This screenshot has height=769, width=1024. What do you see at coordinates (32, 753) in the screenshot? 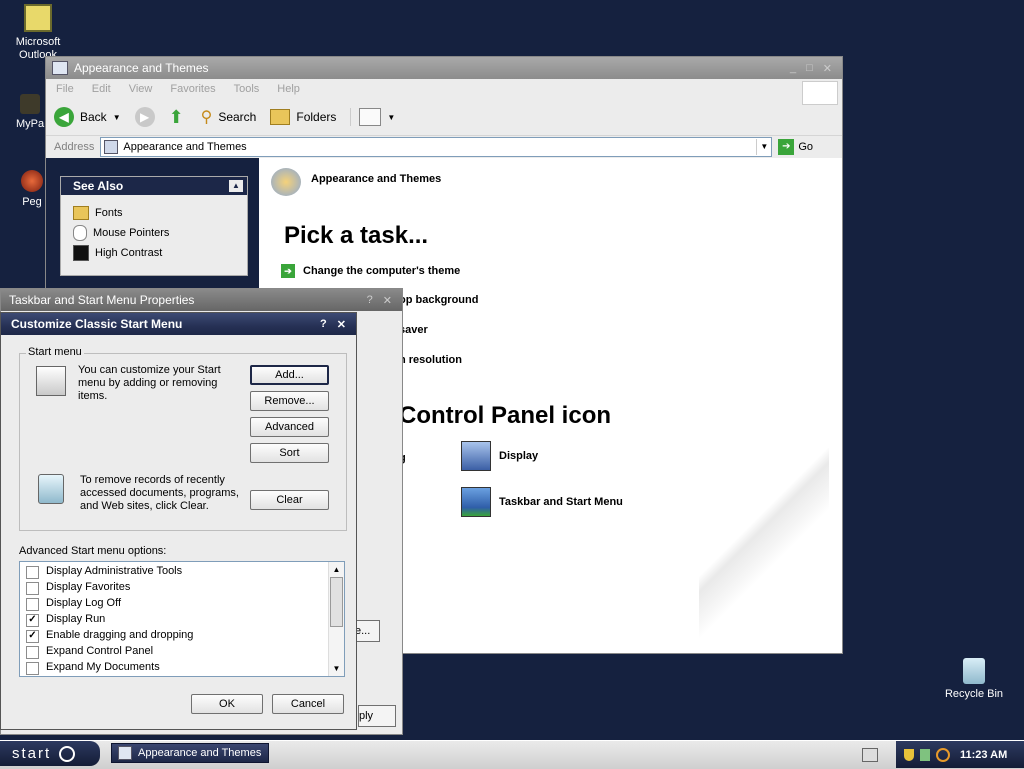
I see `start-label: start` at bounding box center [32, 753].